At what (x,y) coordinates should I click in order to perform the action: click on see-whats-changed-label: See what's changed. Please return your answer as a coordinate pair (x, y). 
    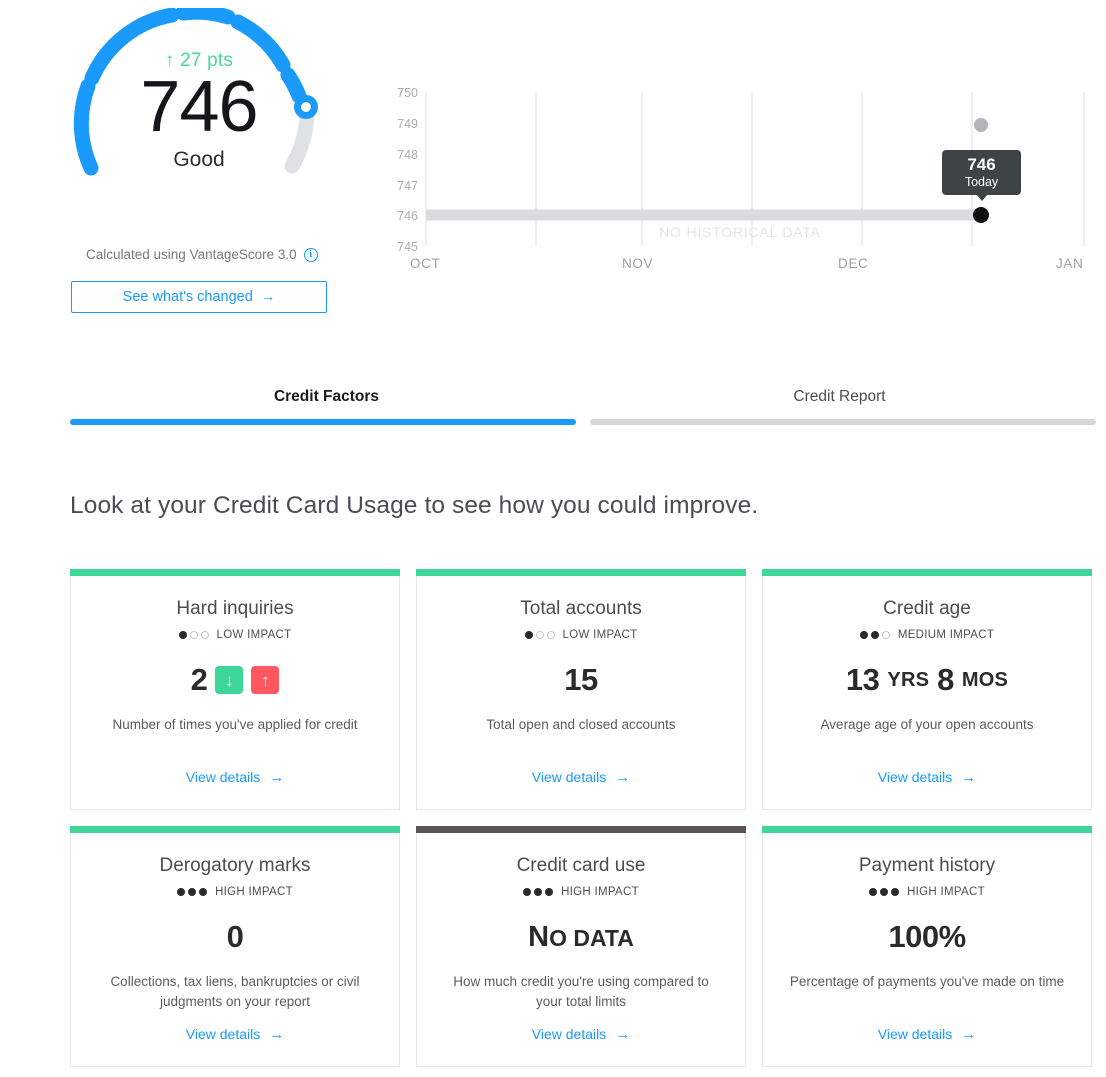
    Looking at the image, I should click on (187, 297).